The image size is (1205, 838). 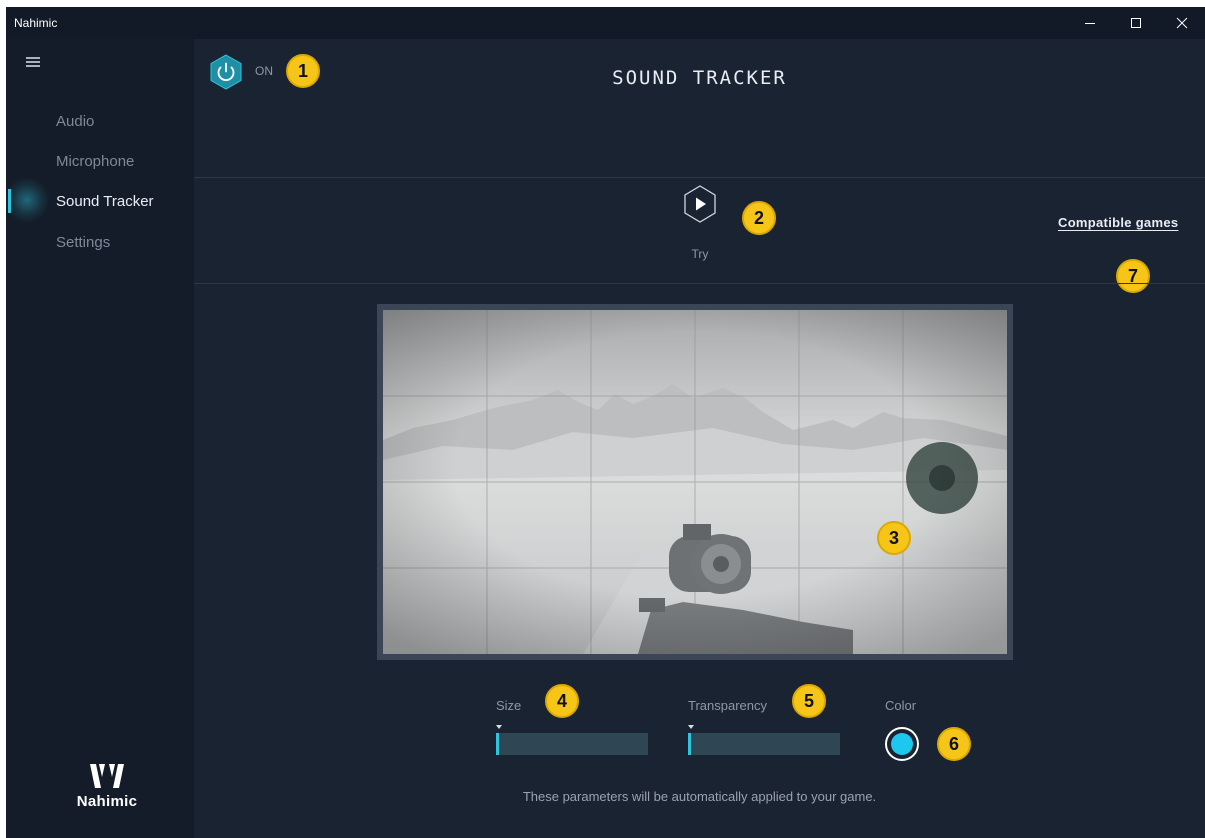 What do you see at coordinates (28, 200) in the screenshot?
I see `active-indicator-glow` at bounding box center [28, 200].